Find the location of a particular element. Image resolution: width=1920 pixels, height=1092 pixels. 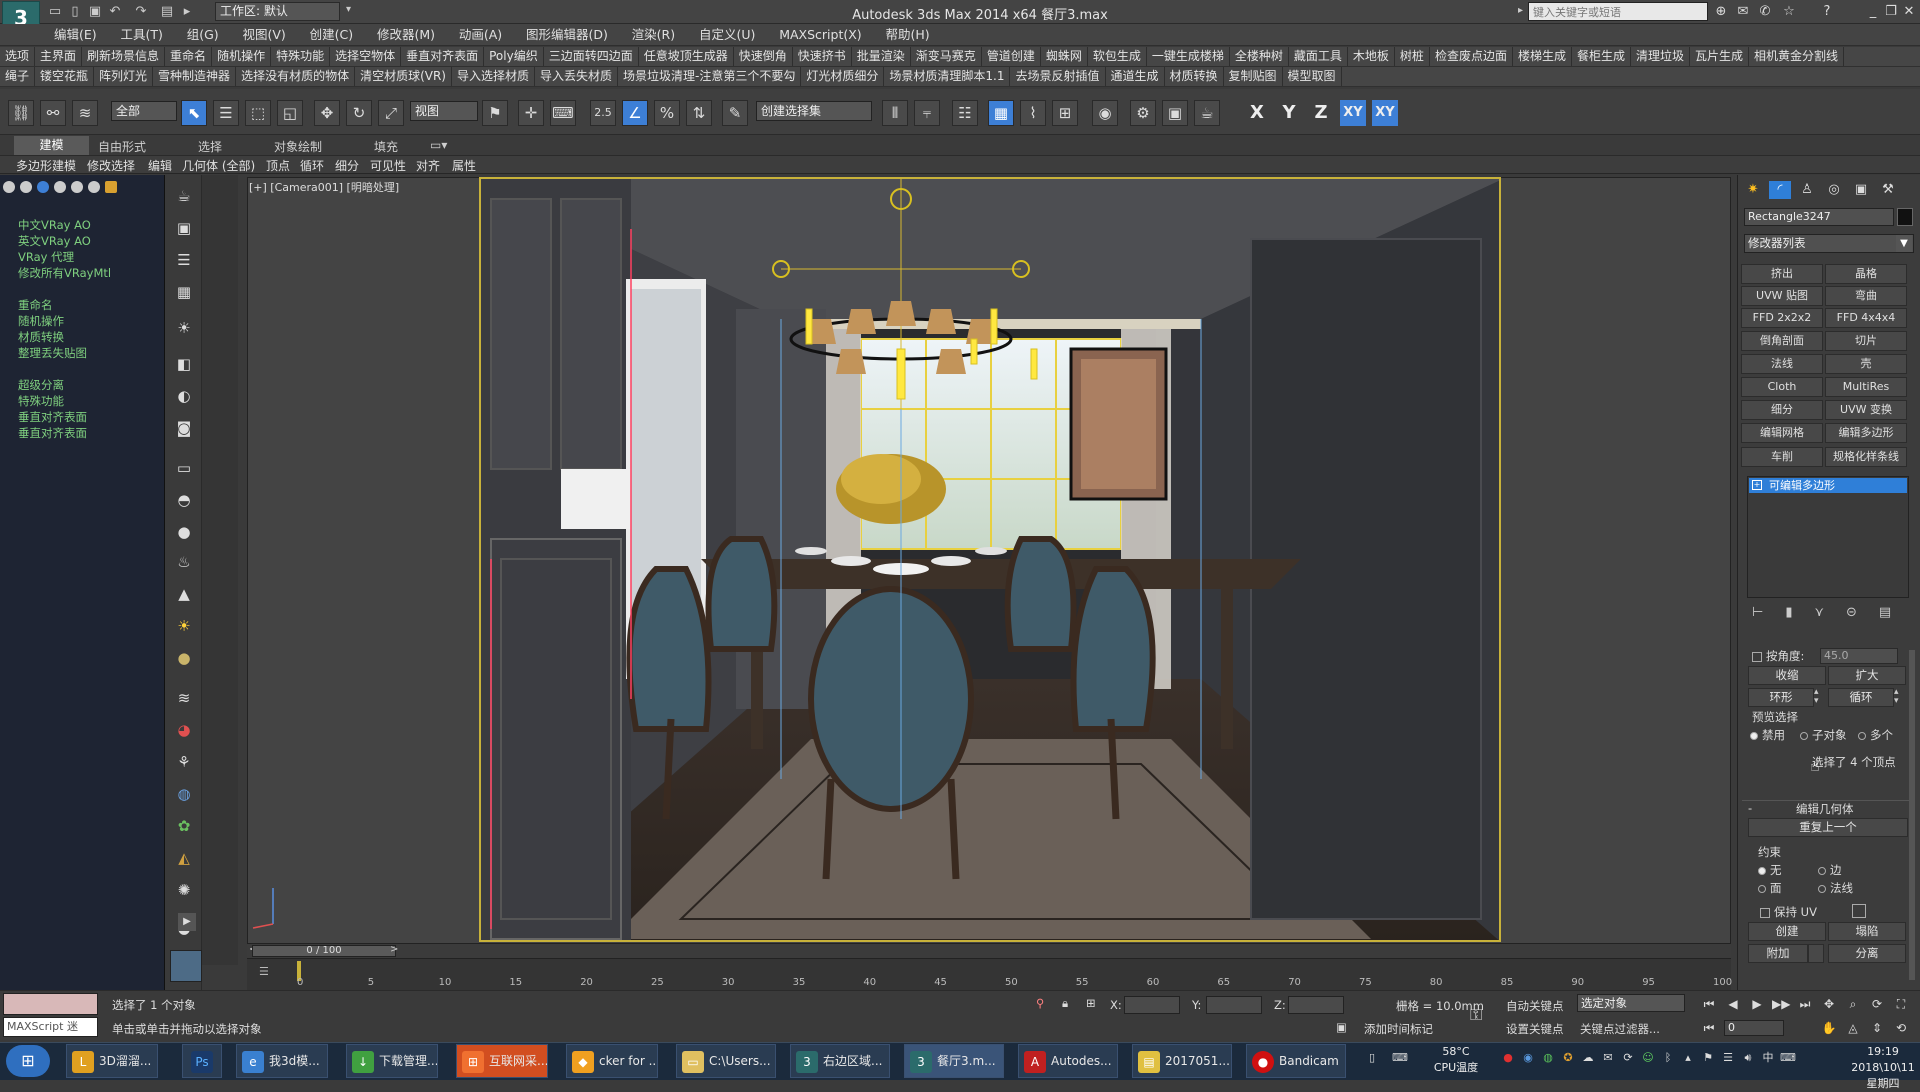

script-button: 蜘蛛网 is located at coordinates (1064, 56).